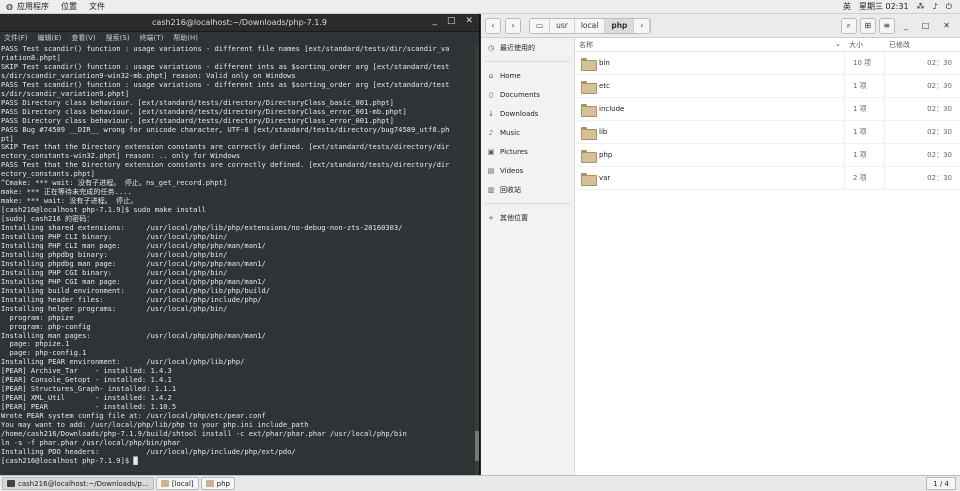 Image resolution: width=960 pixels, height=491 pixels. I want to click on sidebar-item-pictures: ▣ Pictures, so click(527, 151).